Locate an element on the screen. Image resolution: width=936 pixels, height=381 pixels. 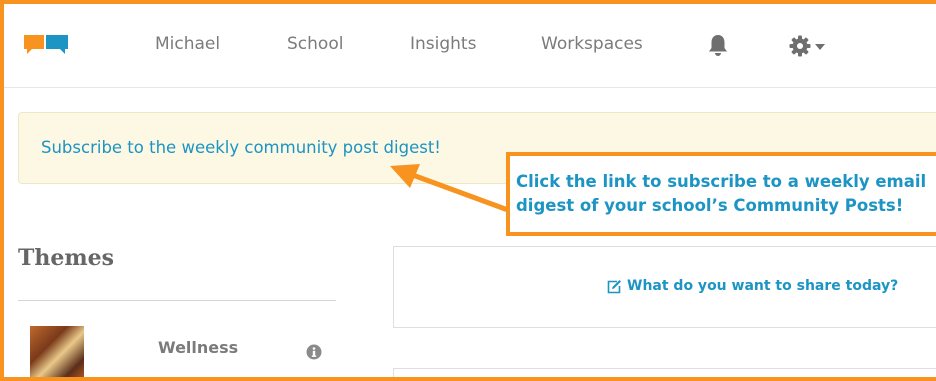
frame-bottom-border is located at coordinates (468, 379).